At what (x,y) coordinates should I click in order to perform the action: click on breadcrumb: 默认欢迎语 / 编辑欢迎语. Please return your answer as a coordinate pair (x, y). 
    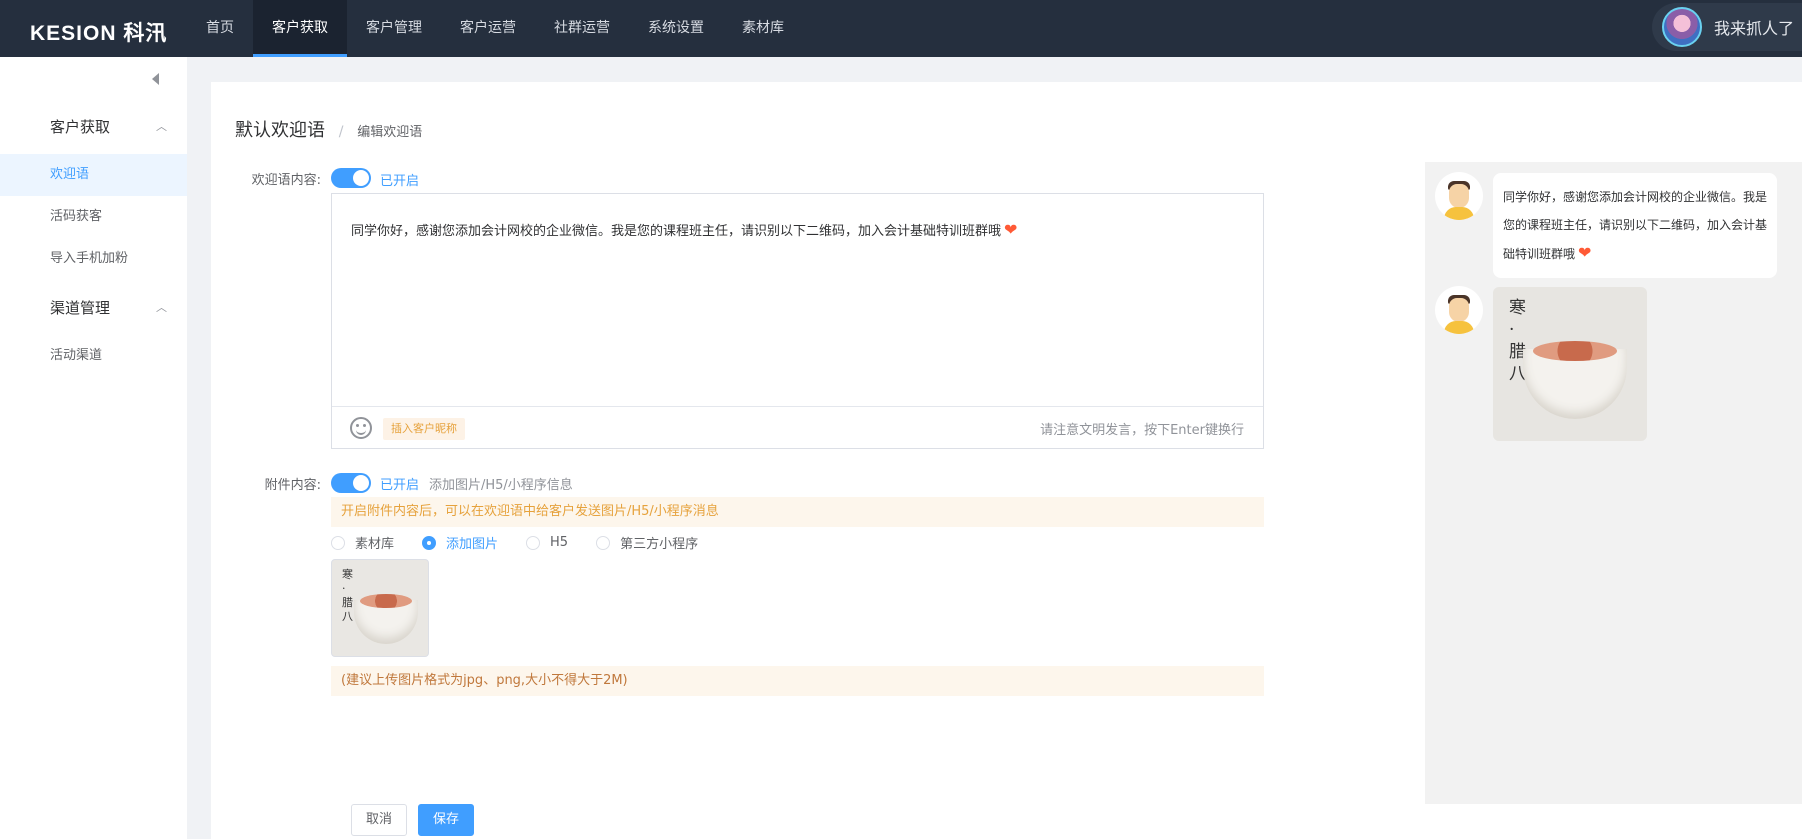
    Looking at the image, I should click on (328, 129).